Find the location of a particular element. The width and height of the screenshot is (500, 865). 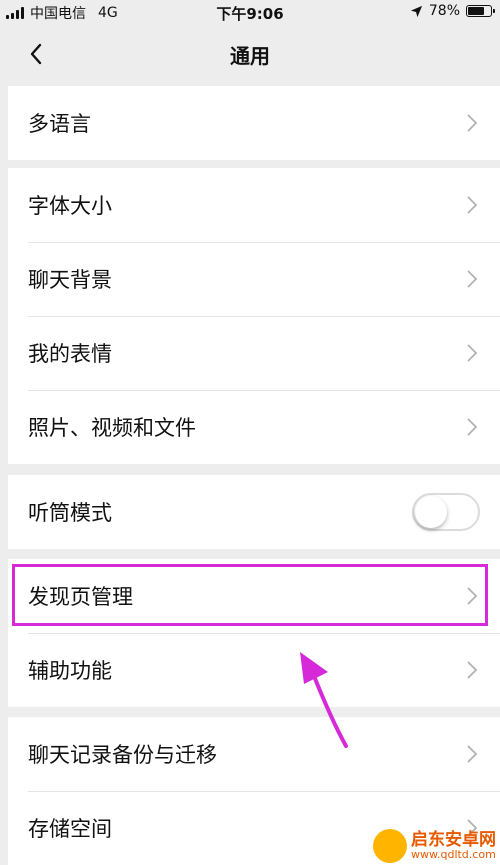

watermark: 启东安卓网 www.qdltd.com is located at coordinates (434, 846).